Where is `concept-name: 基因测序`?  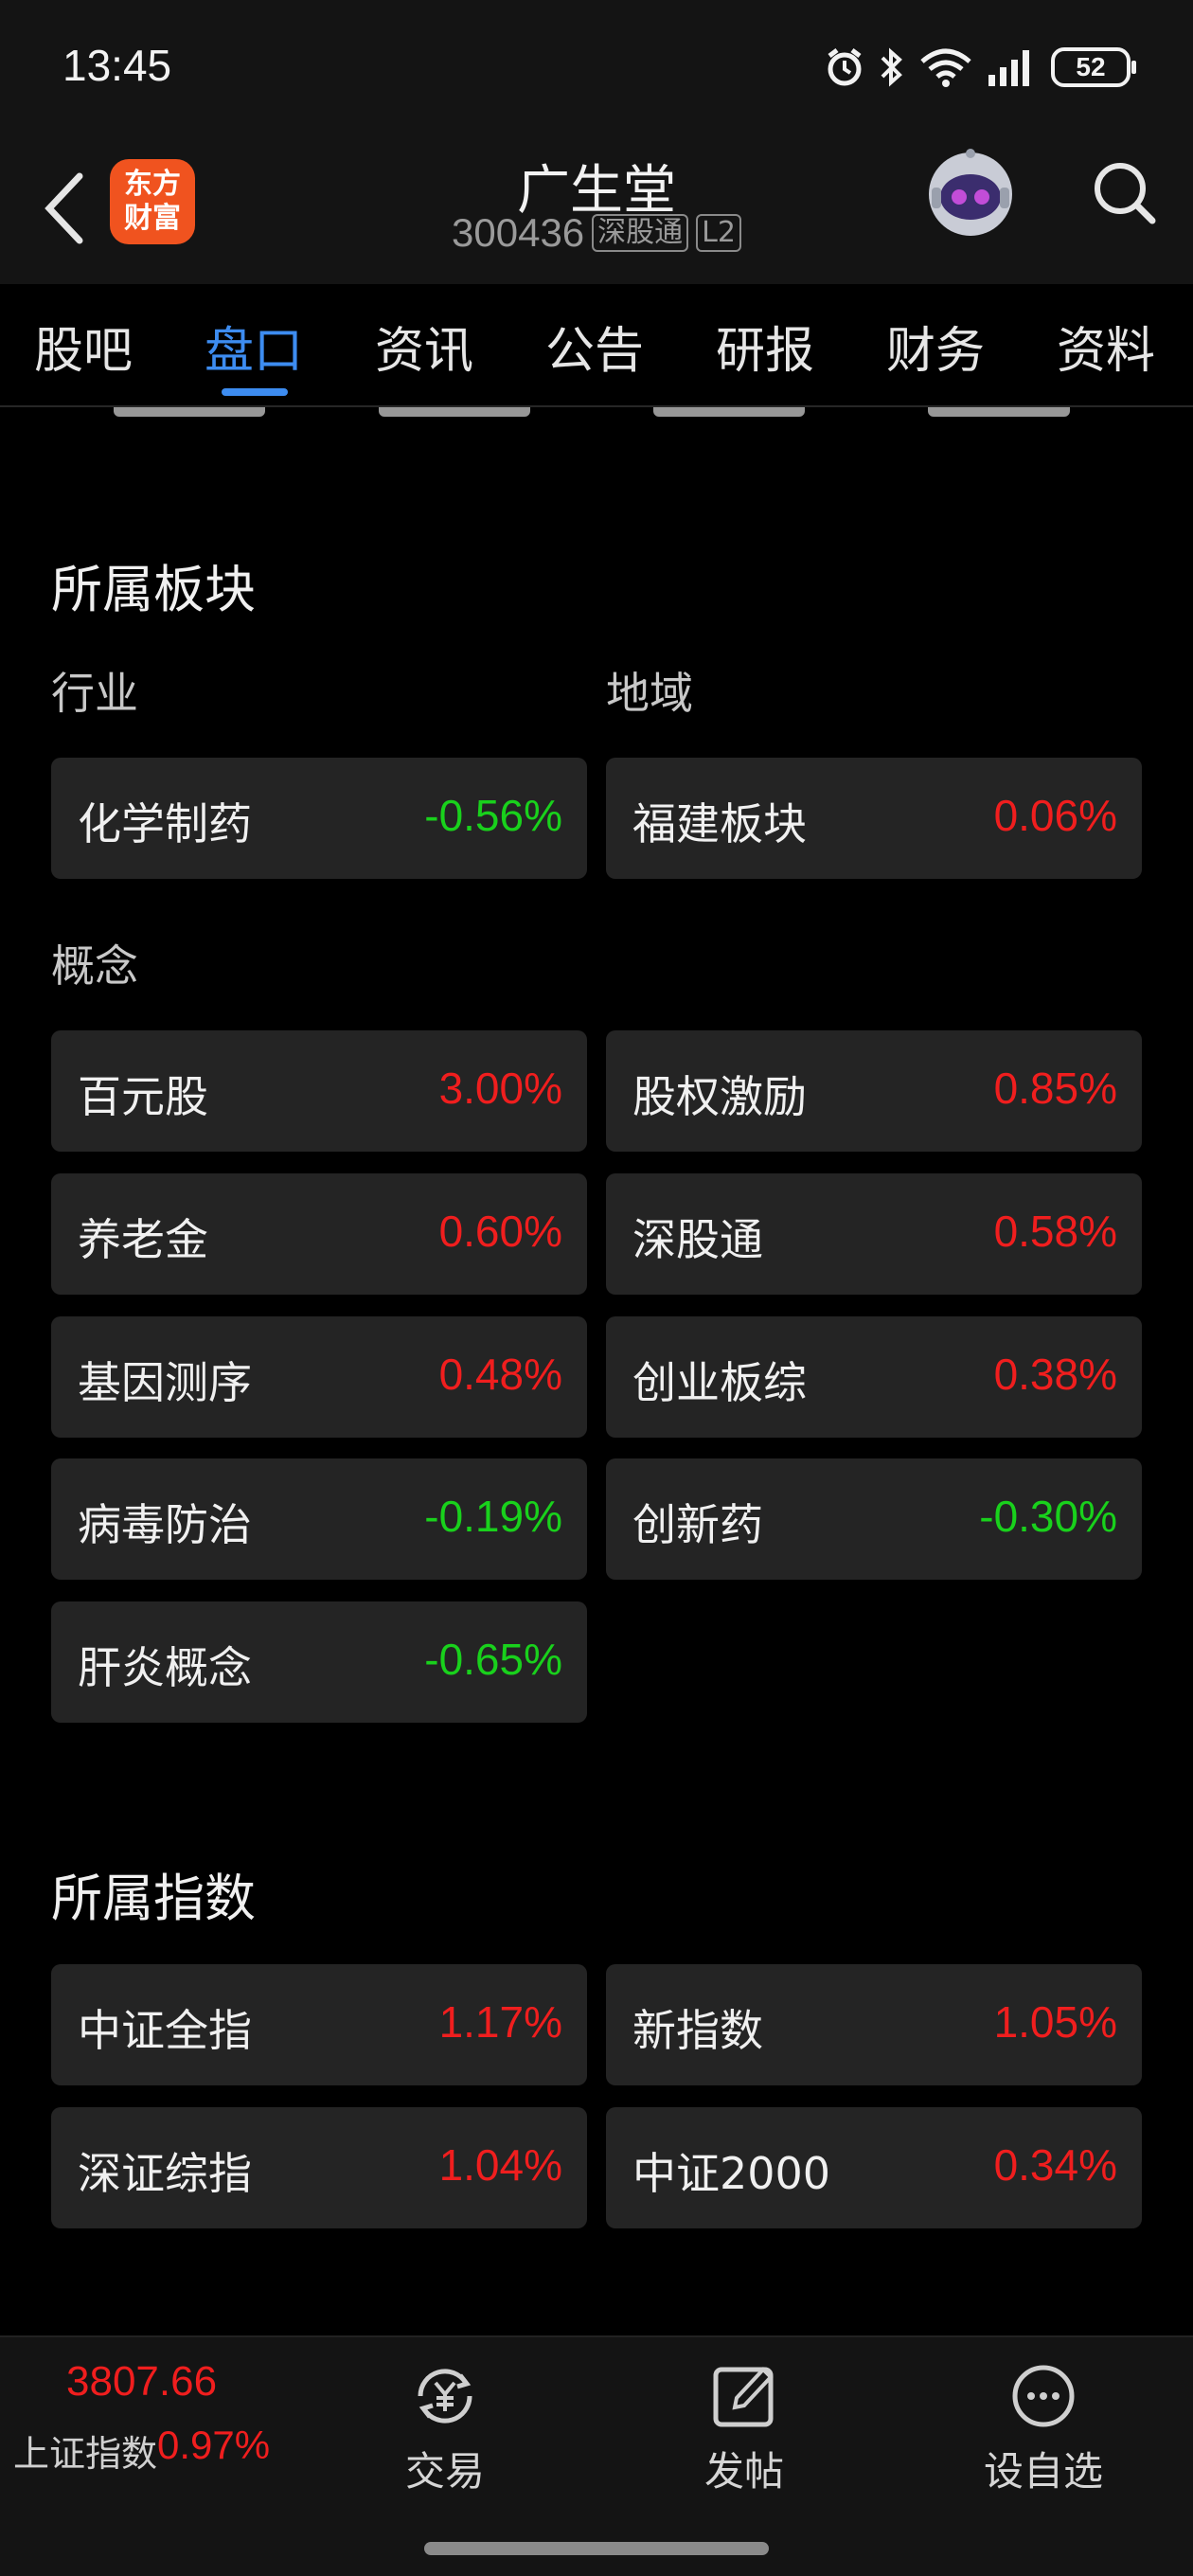
concept-name: 基因测序 is located at coordinates (165, 1382).